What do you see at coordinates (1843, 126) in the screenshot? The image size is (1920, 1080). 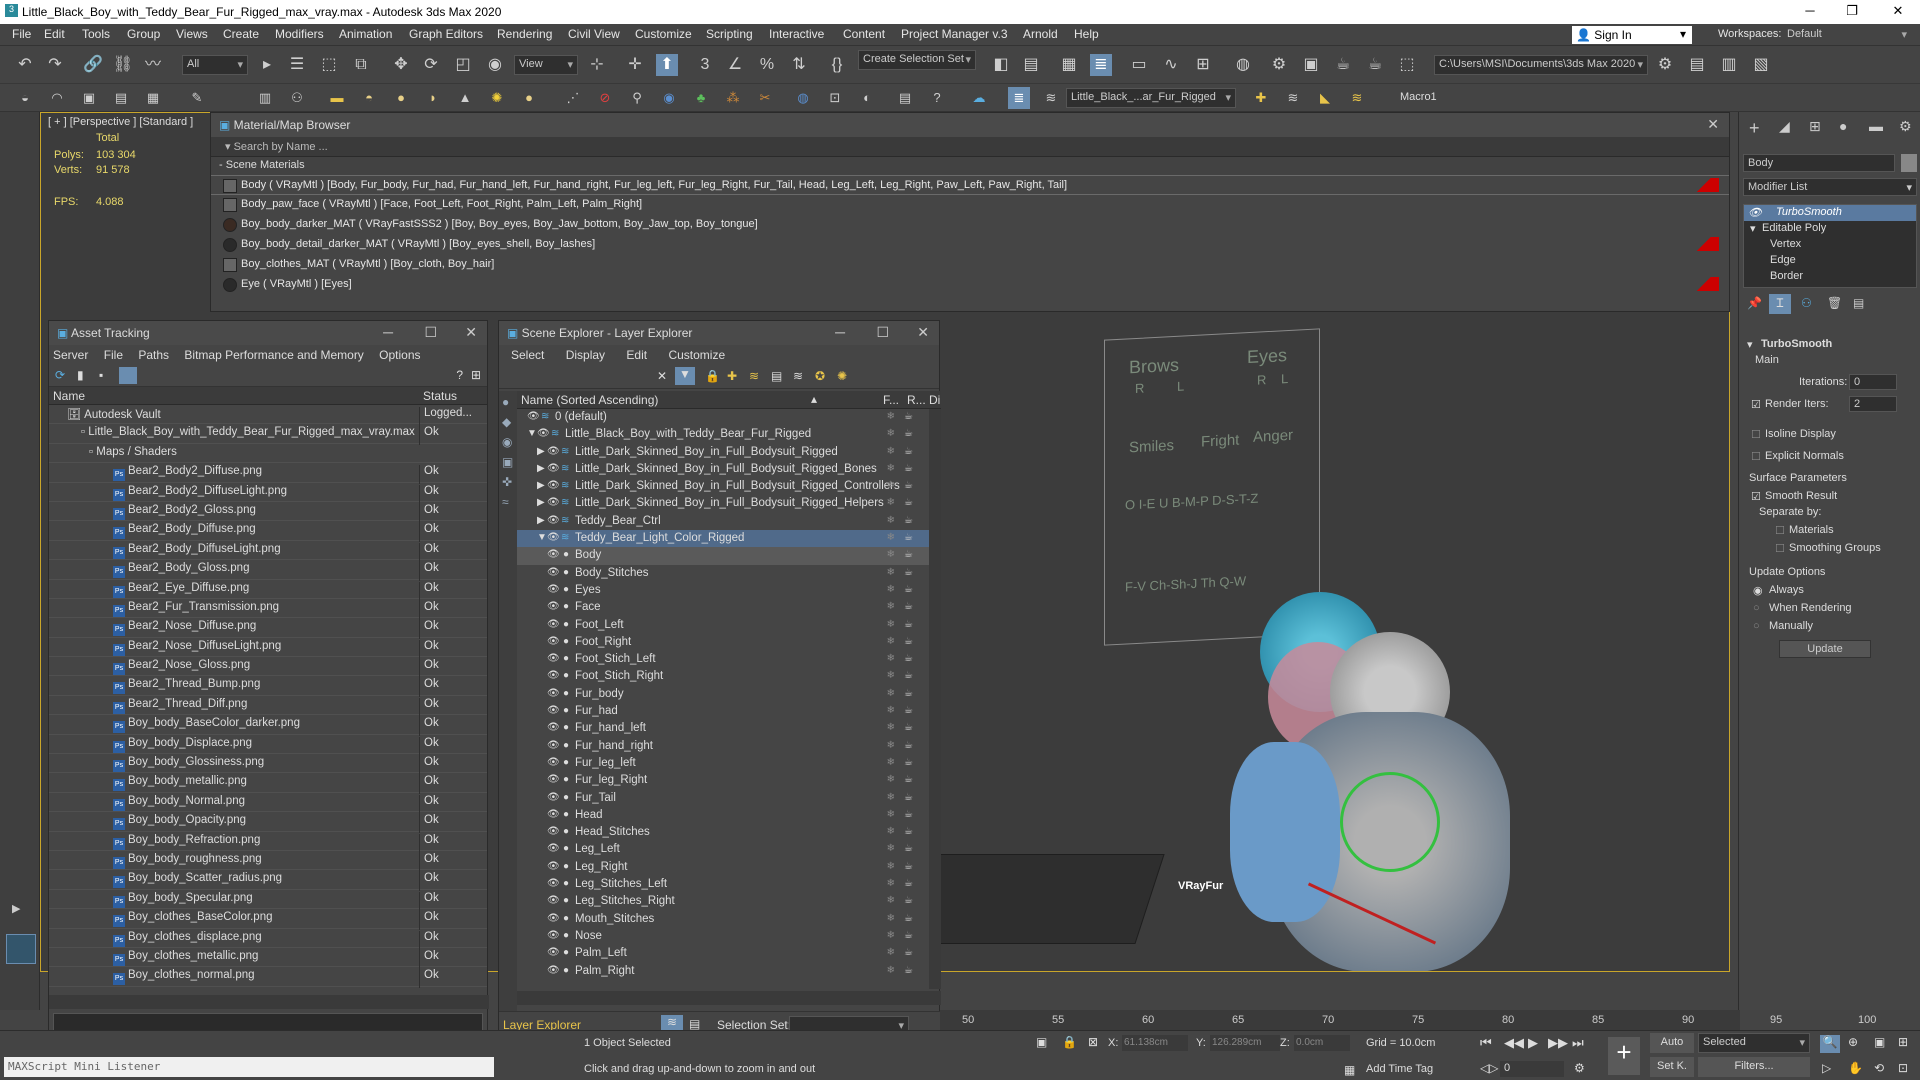 I see `motion-tab-icon: ●` at bounding box center [1843, 126].